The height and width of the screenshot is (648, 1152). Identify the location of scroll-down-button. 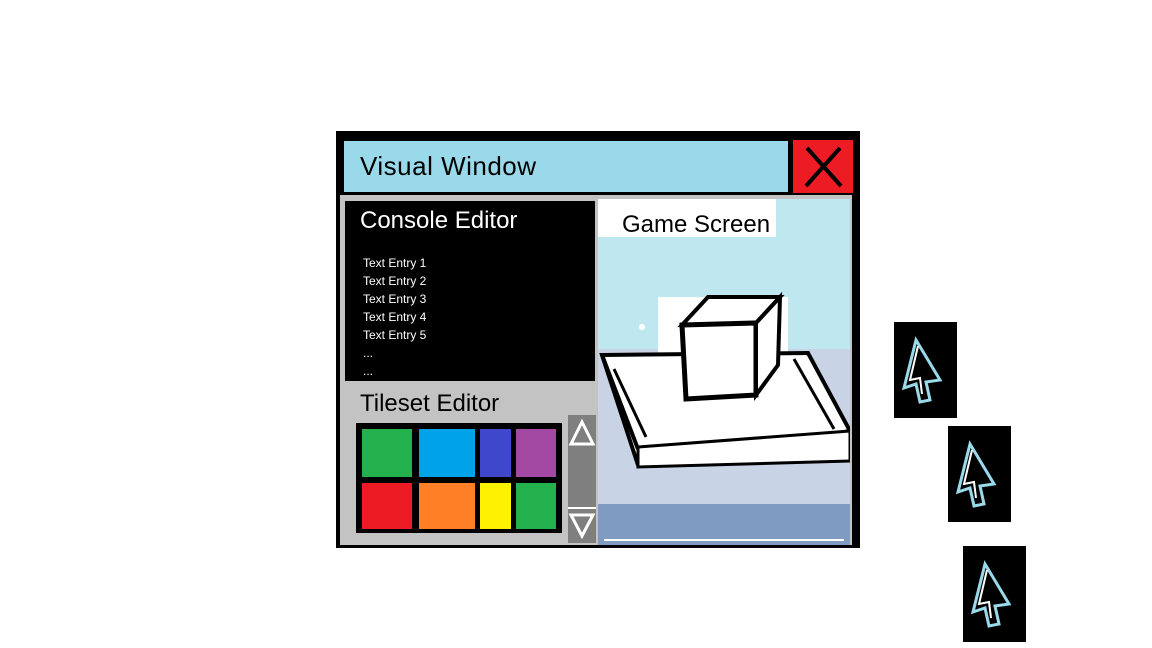
(582, 522).